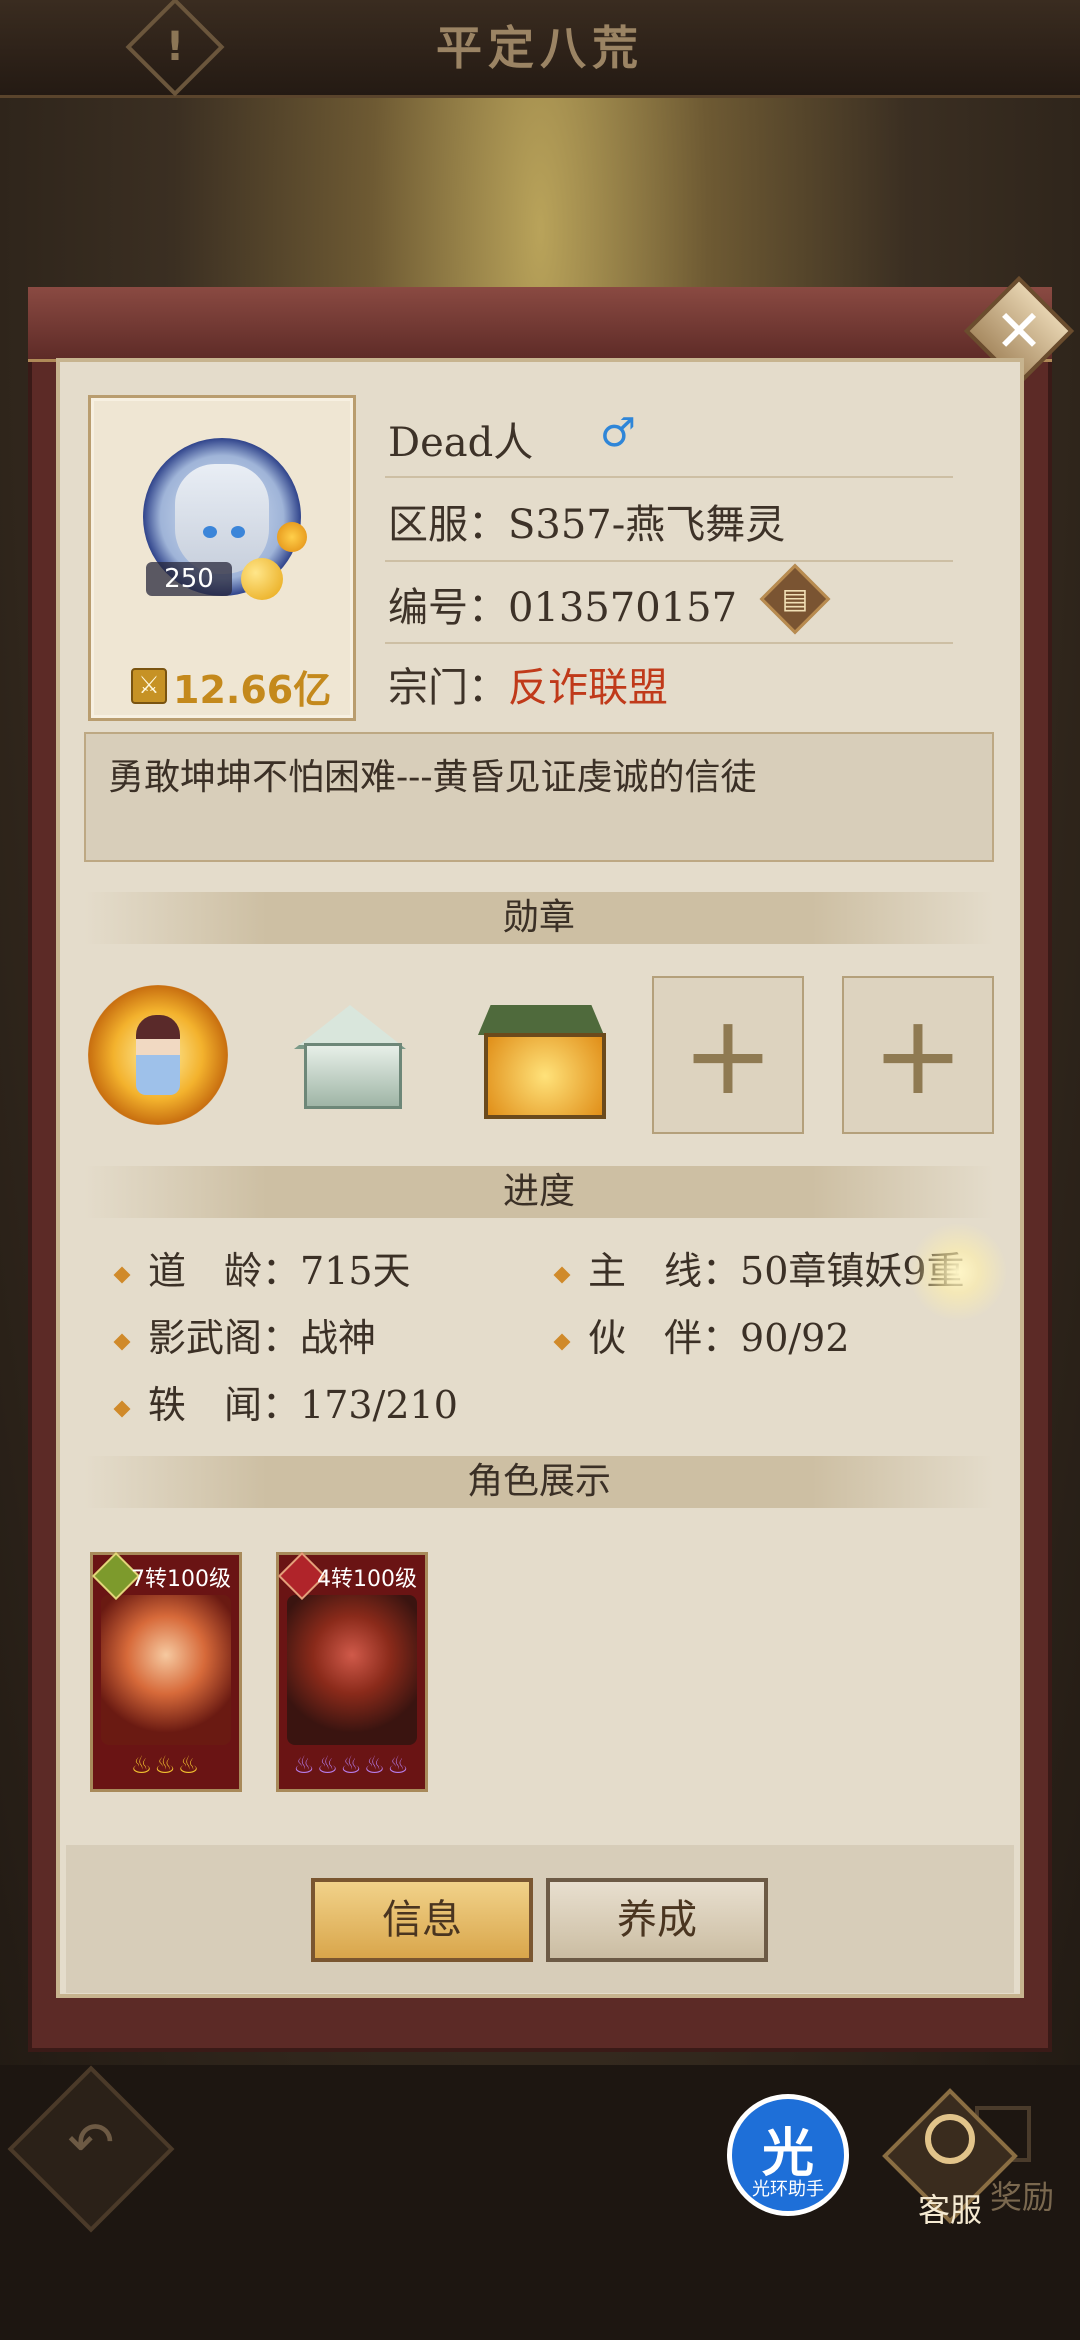 This screenshot has width=1080, height=2340. What do you see at coordinates (224, 1271) in the screenshot?
I see `progress-label: 道 龄：` at bounding box center [224, 1271].